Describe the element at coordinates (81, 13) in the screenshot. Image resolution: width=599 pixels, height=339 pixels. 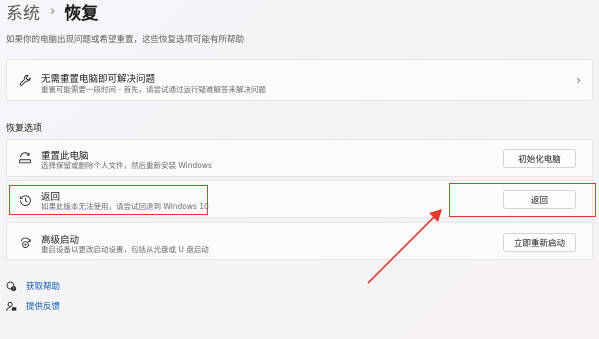
I see `page-title: 恢复` at that location.